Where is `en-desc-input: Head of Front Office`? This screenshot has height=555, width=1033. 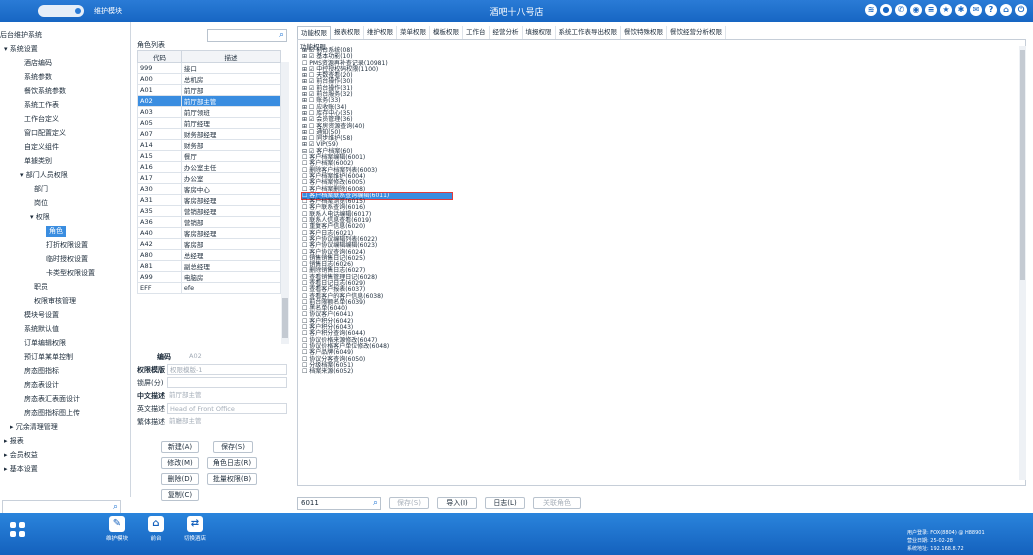 en-desc-input: Head of Front Office is located at coordinates (227, 408).